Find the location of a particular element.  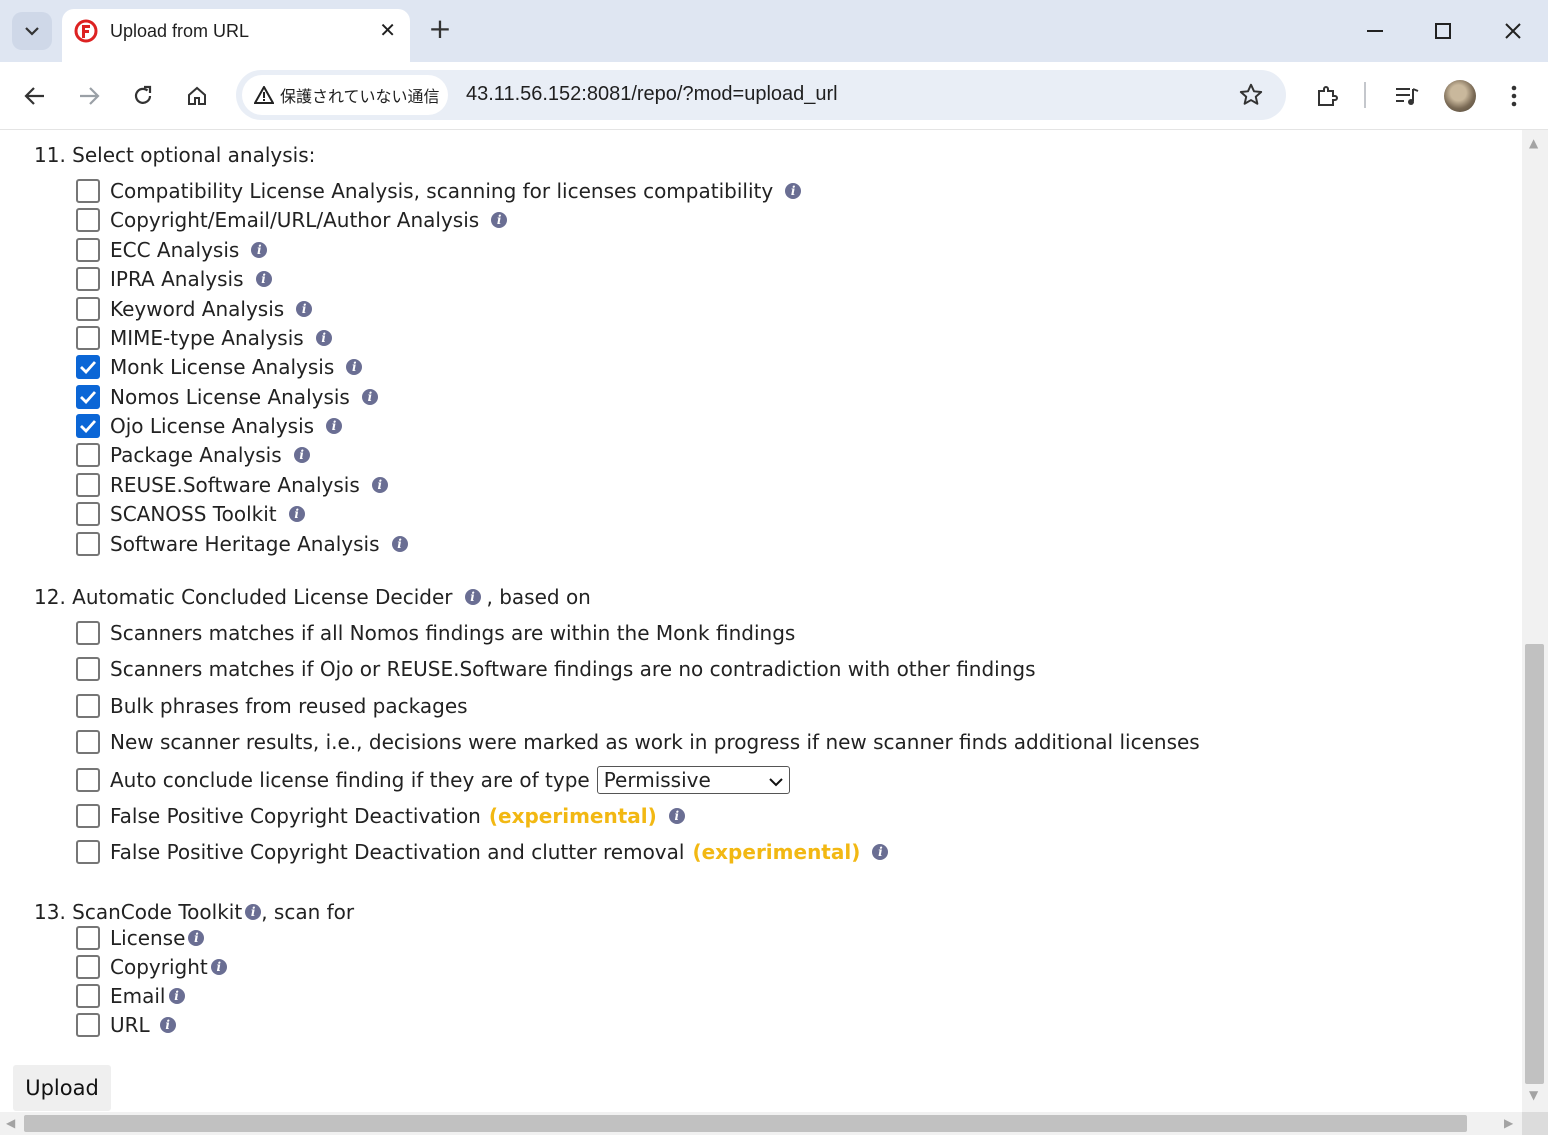

horizontal-scroll-thumb is located at coordinates (745, 1123).